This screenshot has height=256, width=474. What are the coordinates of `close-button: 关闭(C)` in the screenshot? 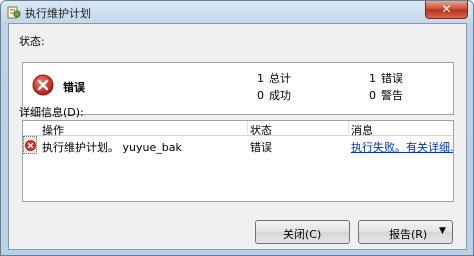 It's located at (302, 232).